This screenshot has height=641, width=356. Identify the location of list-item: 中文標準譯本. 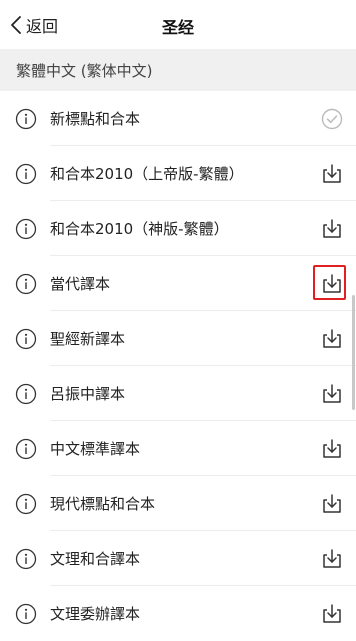
(178, 448).